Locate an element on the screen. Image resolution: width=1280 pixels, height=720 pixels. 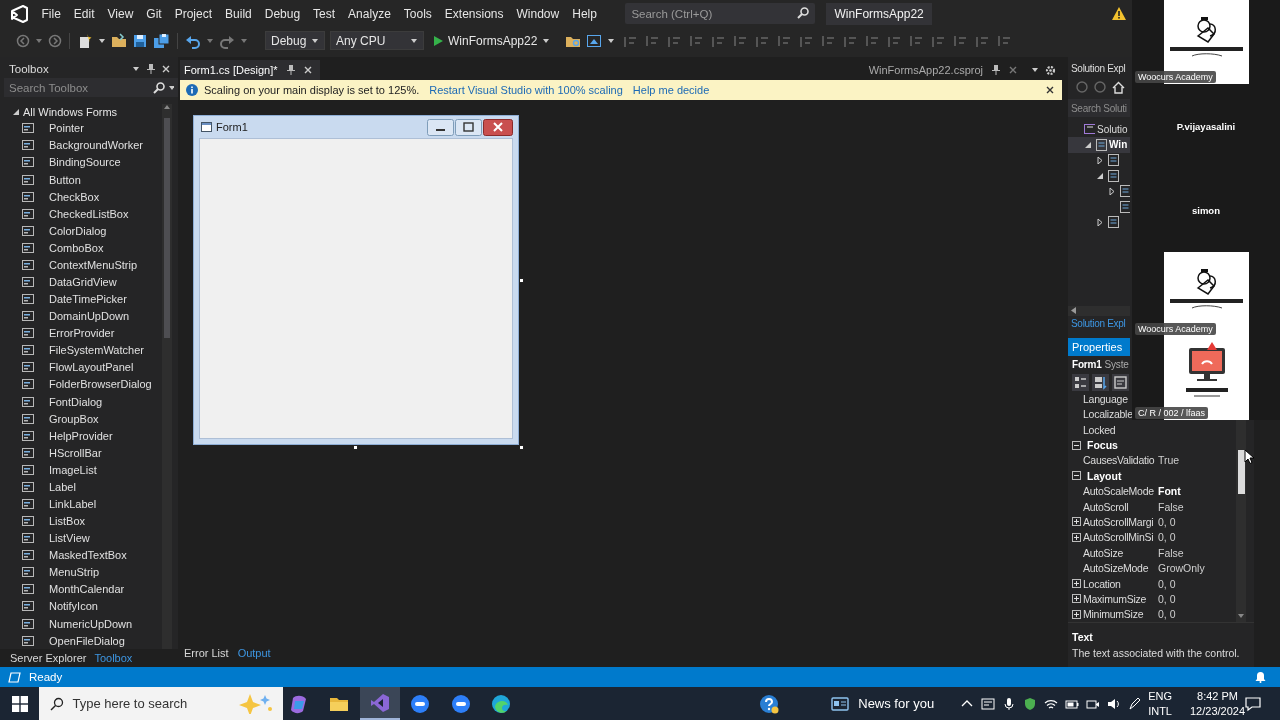
configuration-dropdown: Debug is located at coordinates (295, 40).